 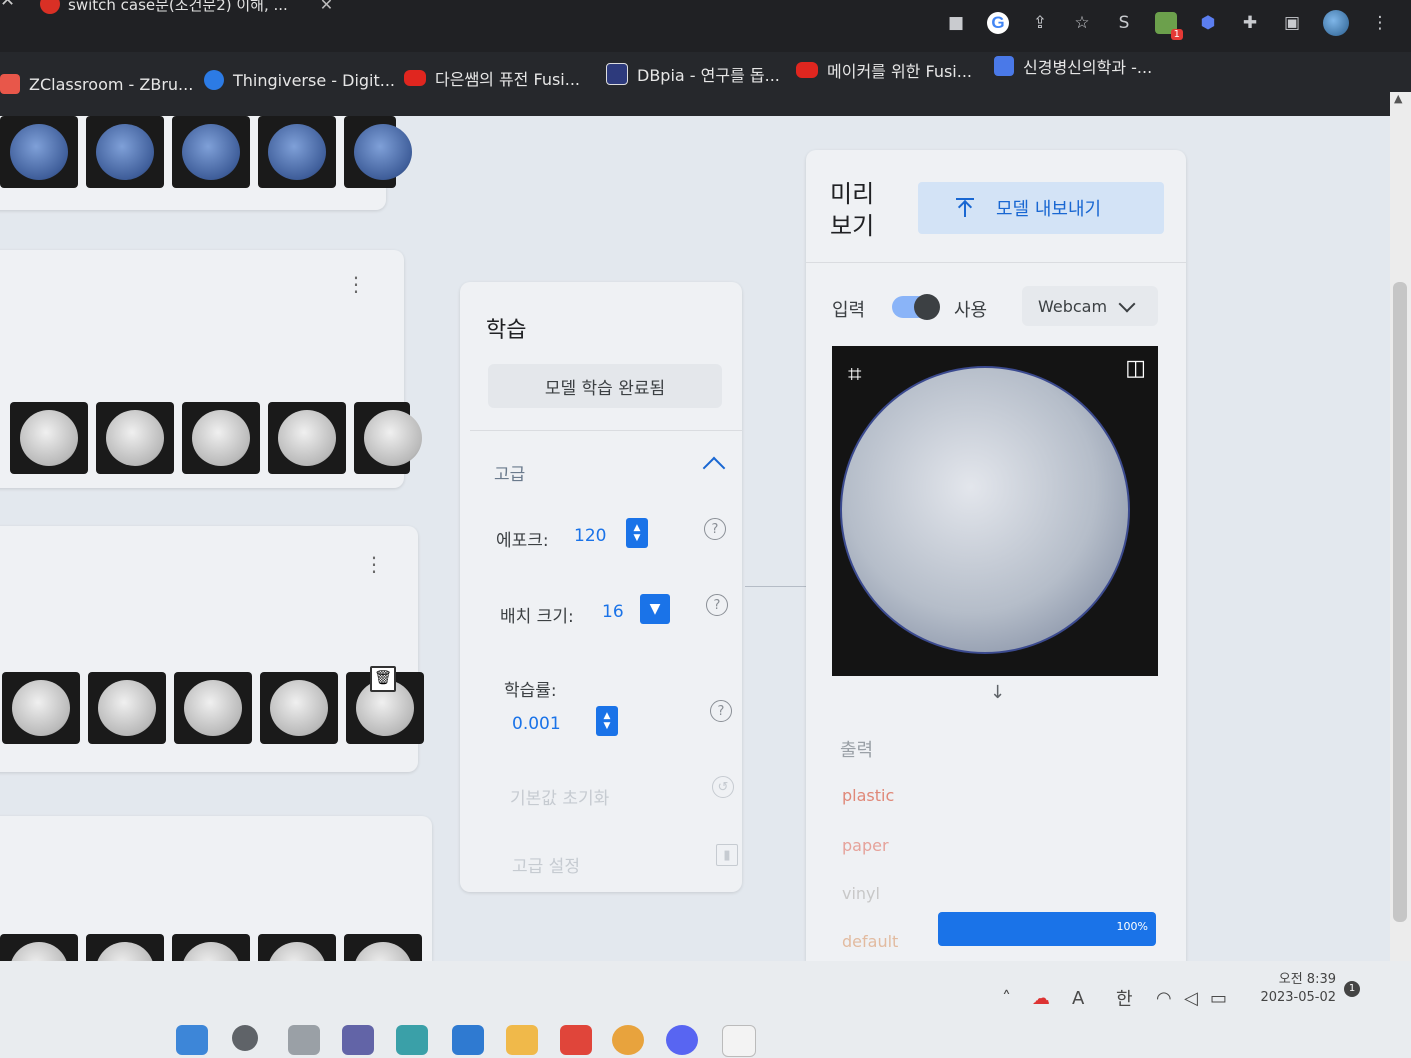 I want to click on search-icon, so click(x=245, y=1038).